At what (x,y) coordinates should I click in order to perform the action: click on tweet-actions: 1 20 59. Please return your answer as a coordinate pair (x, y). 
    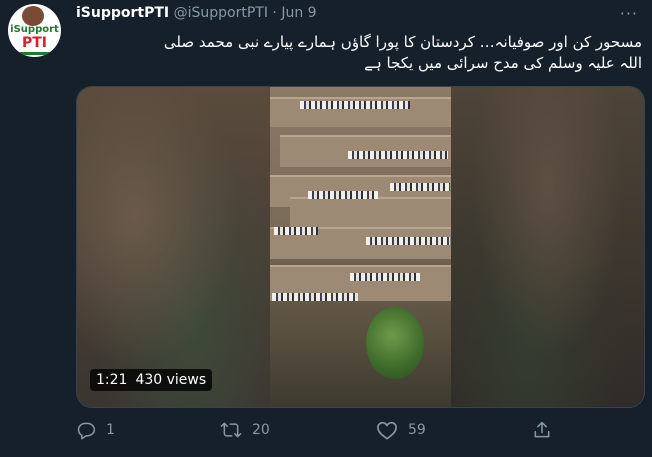
    Looking at the image, I should click on (321, 432).